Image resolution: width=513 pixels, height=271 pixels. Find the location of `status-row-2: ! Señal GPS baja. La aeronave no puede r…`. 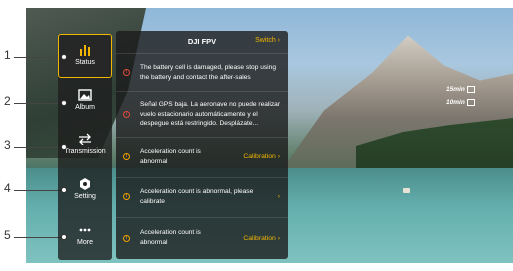

status-row-2: ! Señal GPS baja. La aeronave no puede r… is located at coordinates (202, 114).